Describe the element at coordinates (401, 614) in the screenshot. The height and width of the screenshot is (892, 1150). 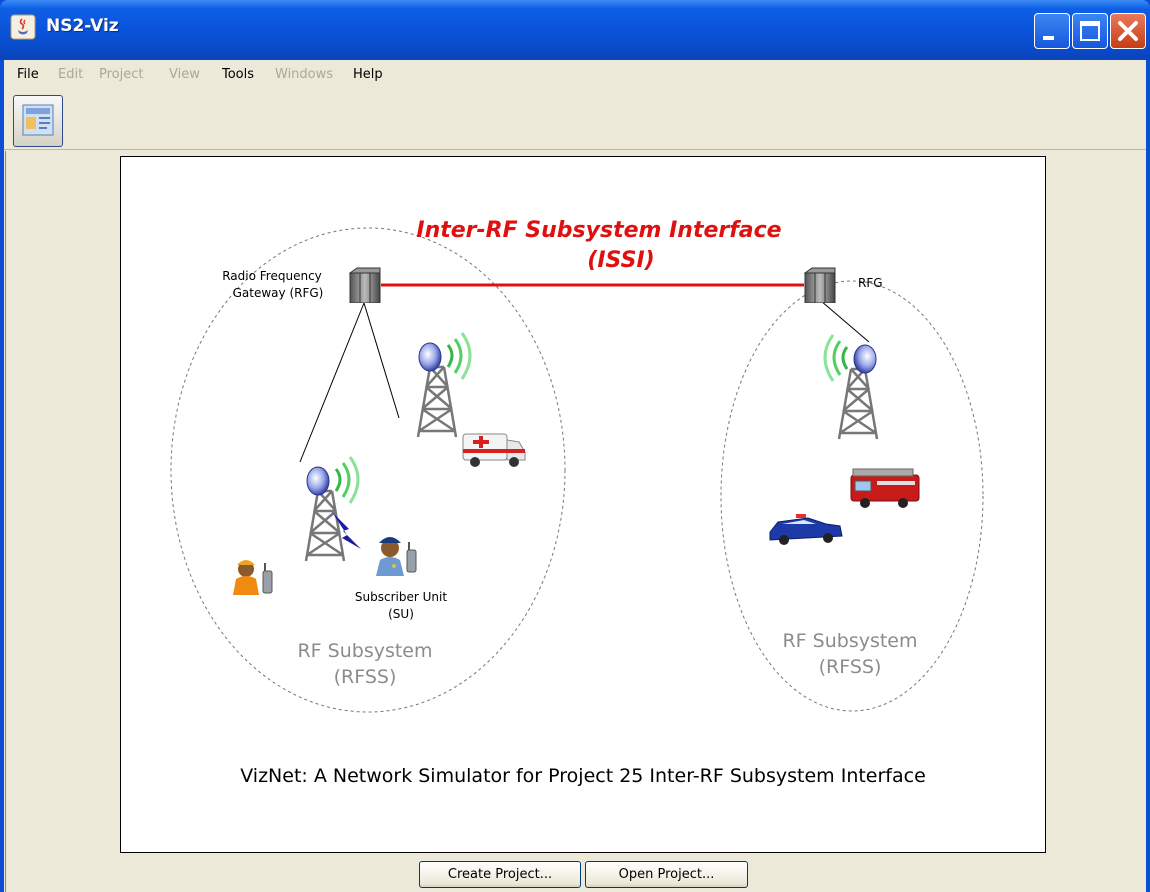
I see `su-label-line2: (SU)` at that location.